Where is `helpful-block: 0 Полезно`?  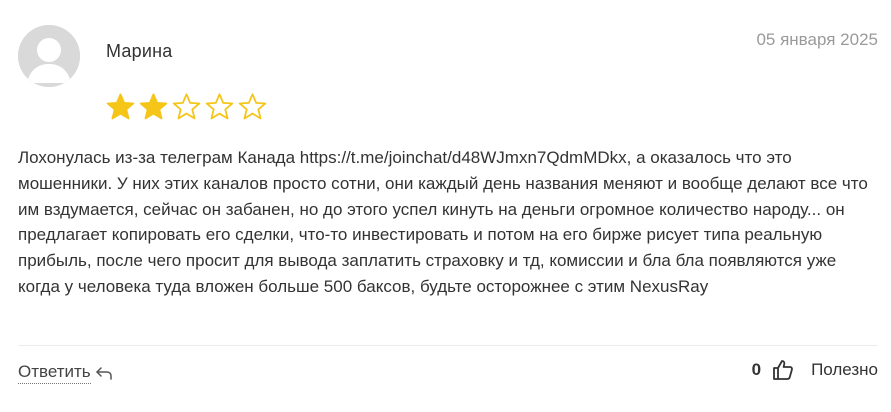 helpful-block: 0 Полезно is located at coordinates (815, 370).